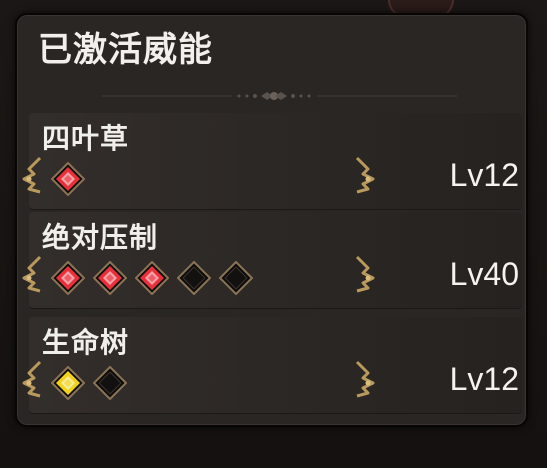  Describe the element at coordinates (68, 383) in the screenshot. I see `yellow-gem-icon` at that location.